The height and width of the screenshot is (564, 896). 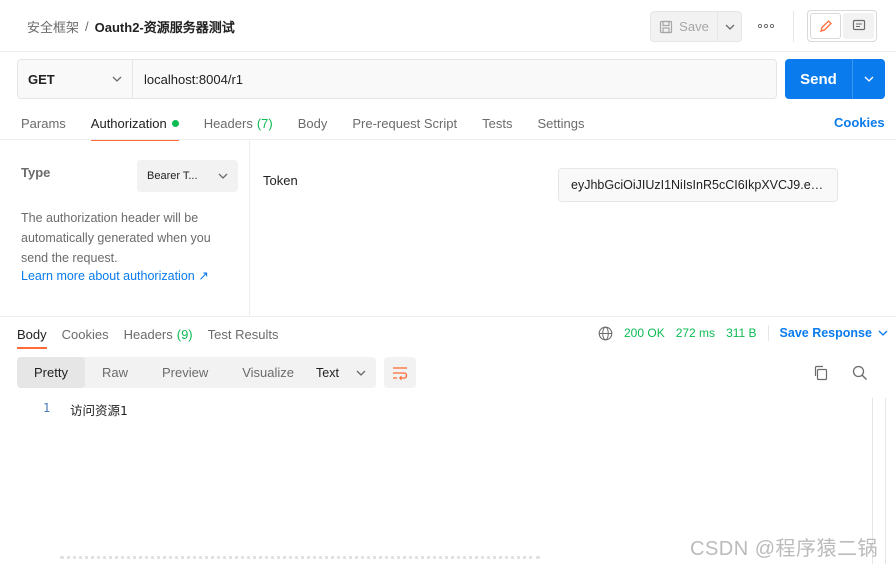 What do you see at coordinates (695, 333) in the screenshot?
I see `response-time: 272 ms` at bounding box center [695, 333].